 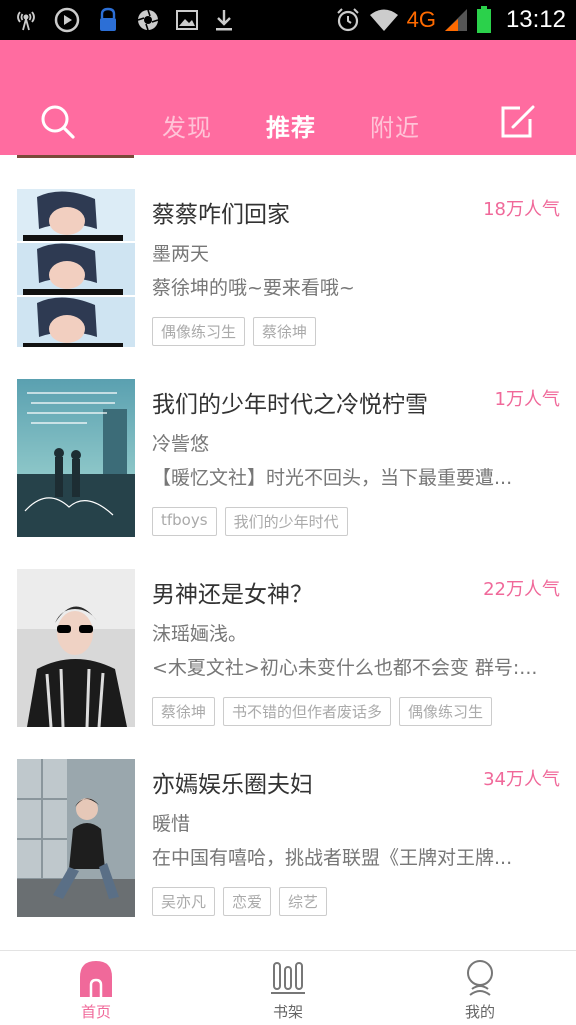 What do you see at coordinates (484, 20) in the screenshot?
I see `battery-icon` at bounding box center [484, 20].